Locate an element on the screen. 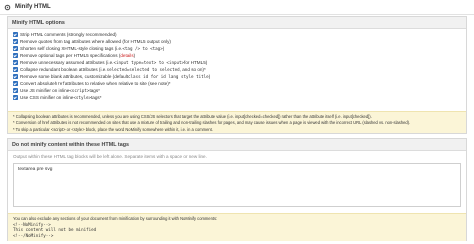  option-code: href is located at coordinates (59, 83).